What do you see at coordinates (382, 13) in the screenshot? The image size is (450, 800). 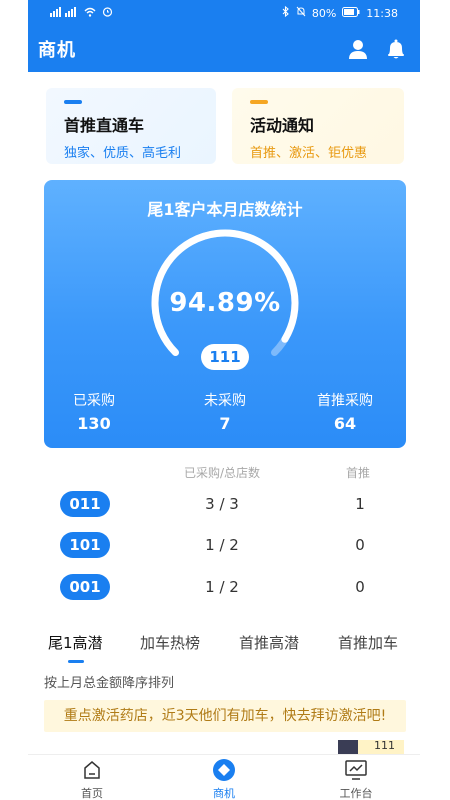 I see `clock-time: 11:38` at bounding box center [382, 13].